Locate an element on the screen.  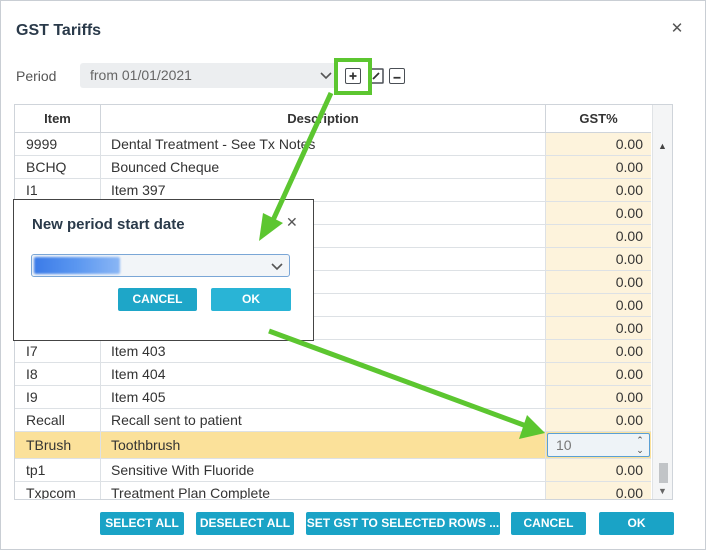
row-description: Item 403 is located at coordinates (323, 351).